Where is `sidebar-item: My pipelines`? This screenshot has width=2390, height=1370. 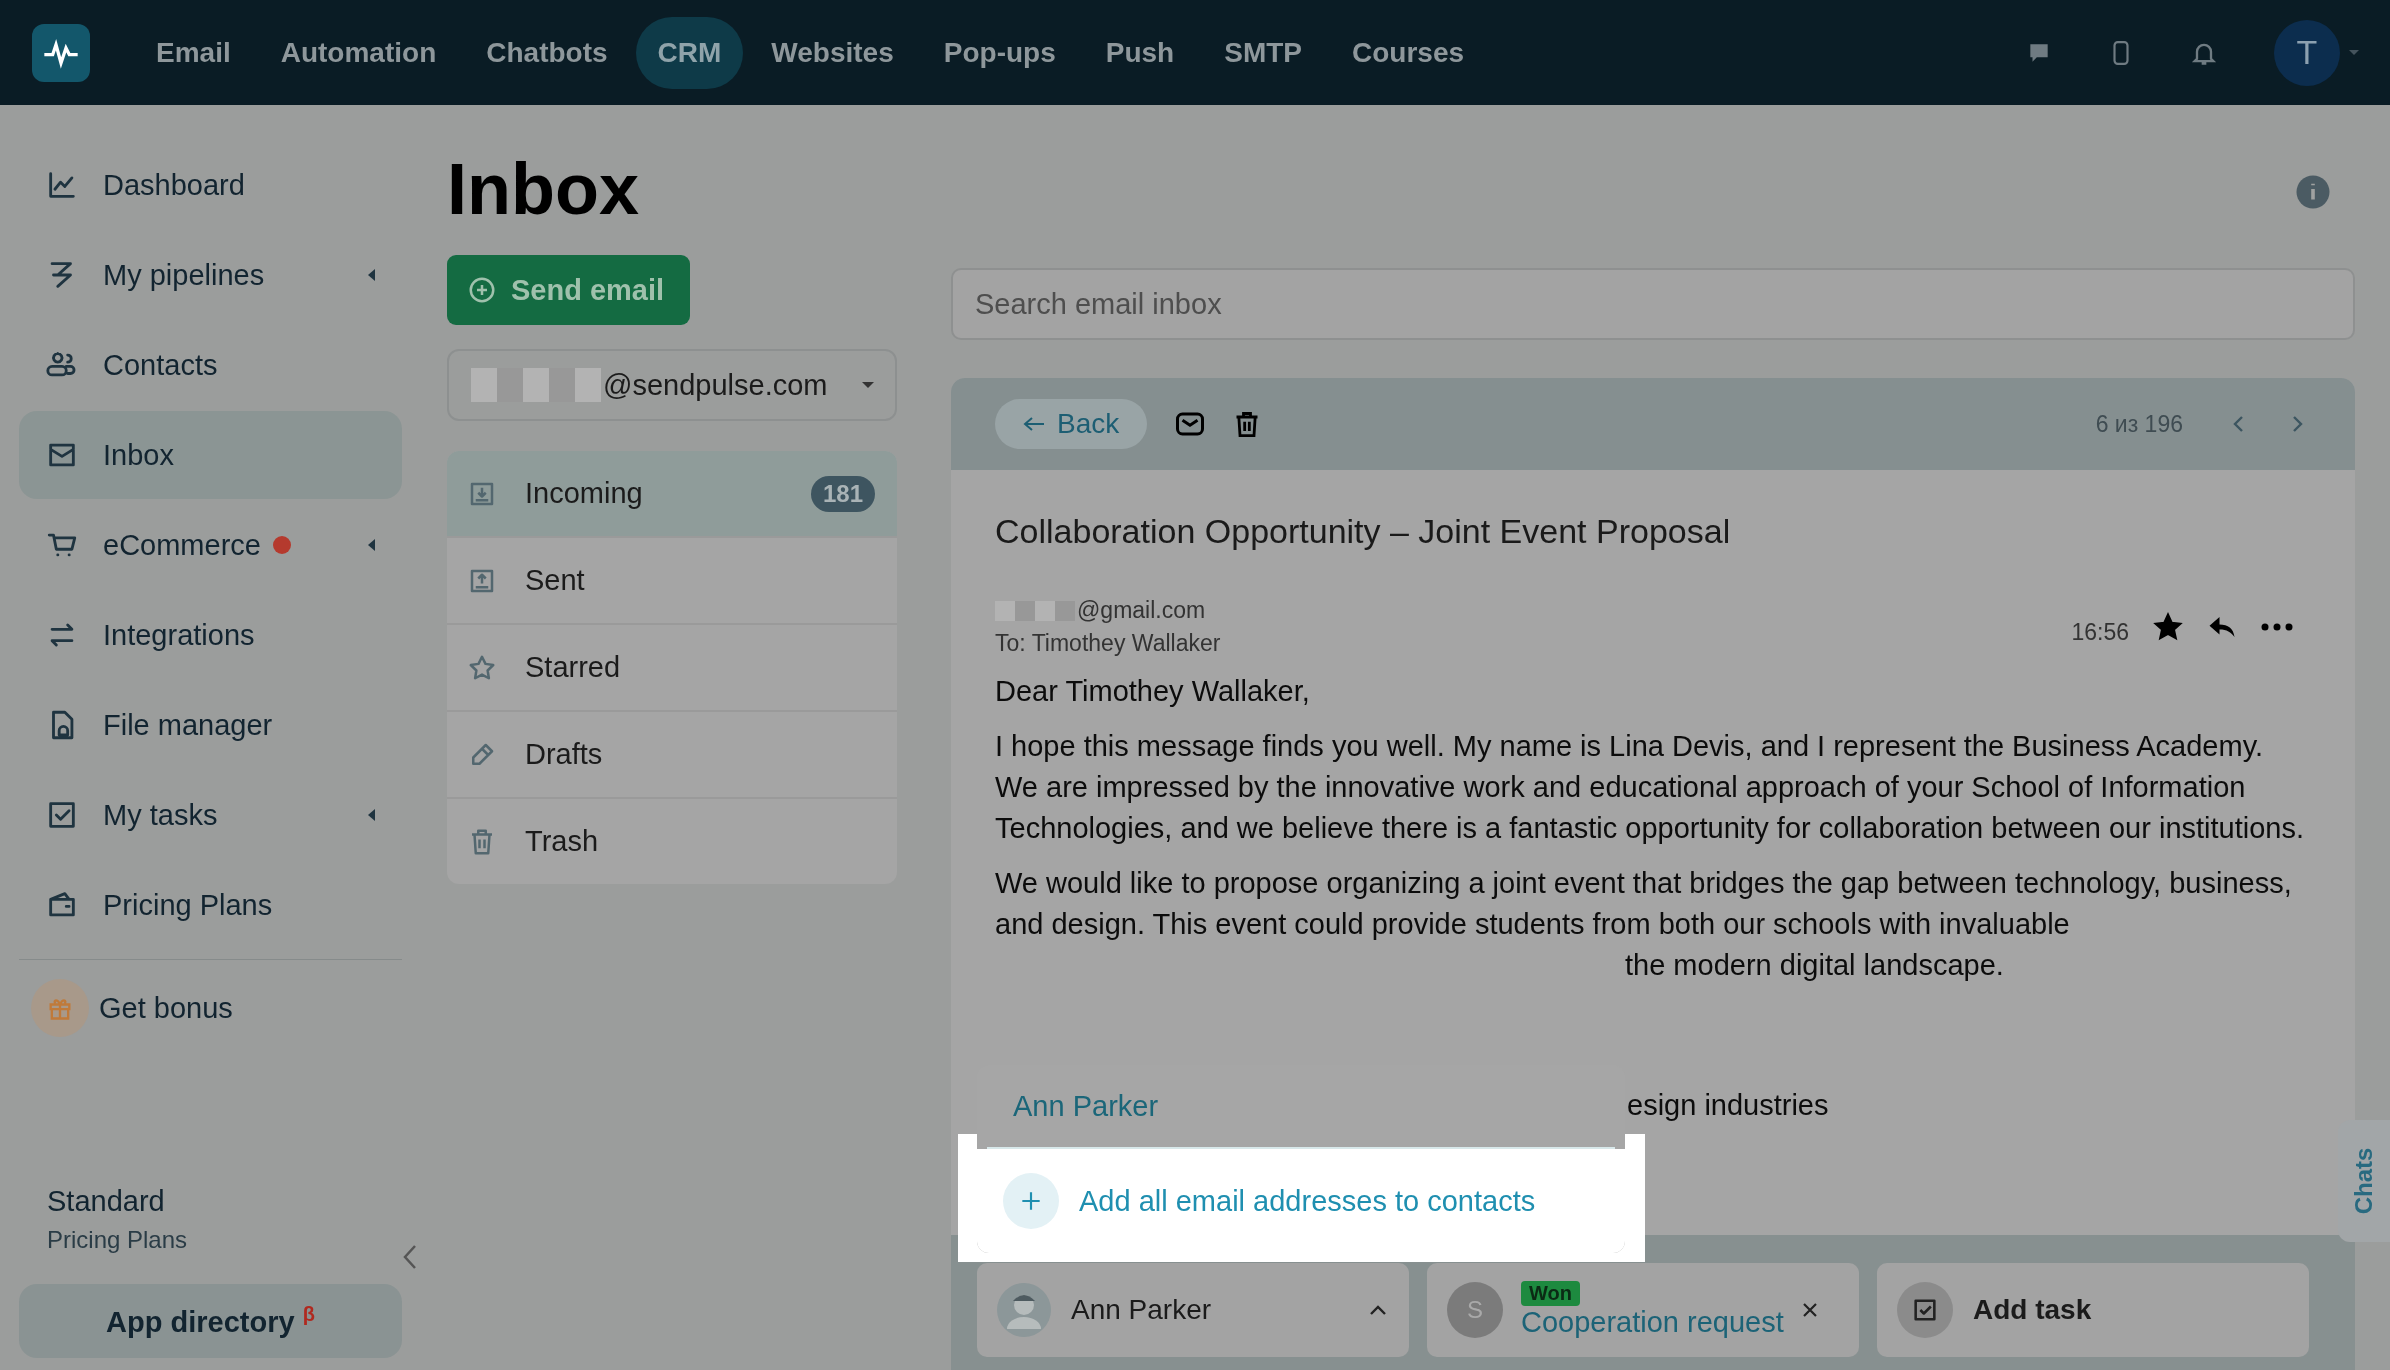
sidebar-item: My pipelines is located at coordinates (210, 275).